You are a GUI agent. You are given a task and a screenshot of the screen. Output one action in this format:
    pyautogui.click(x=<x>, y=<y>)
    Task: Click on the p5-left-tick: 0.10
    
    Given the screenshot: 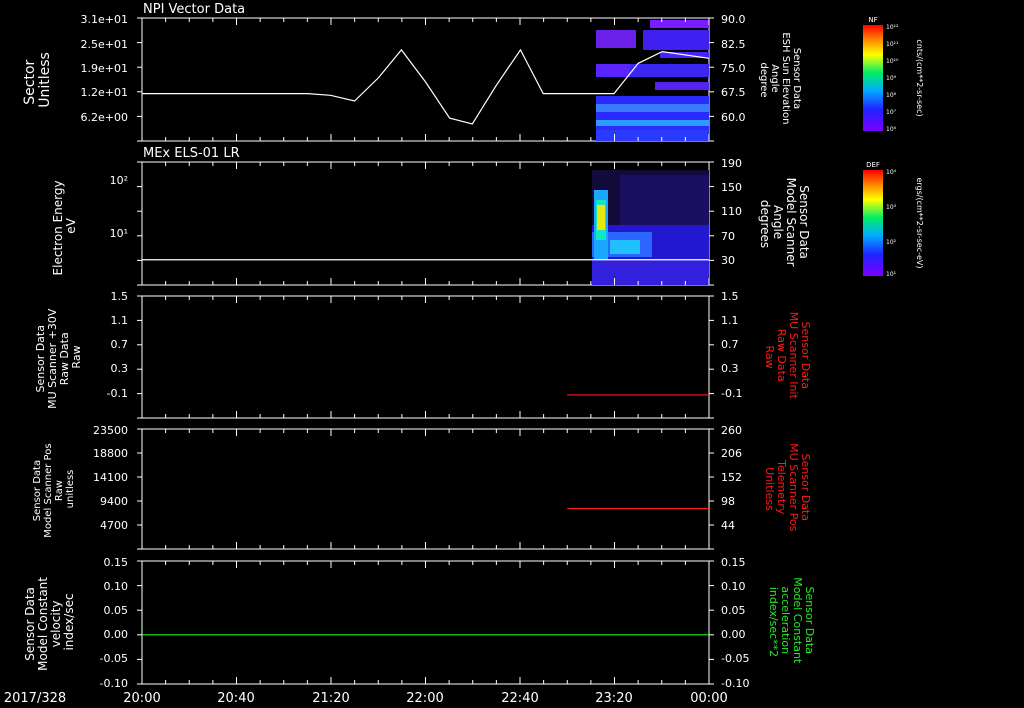 What is the action you would take?
    pyautogui.click(x=116, y=586)
    